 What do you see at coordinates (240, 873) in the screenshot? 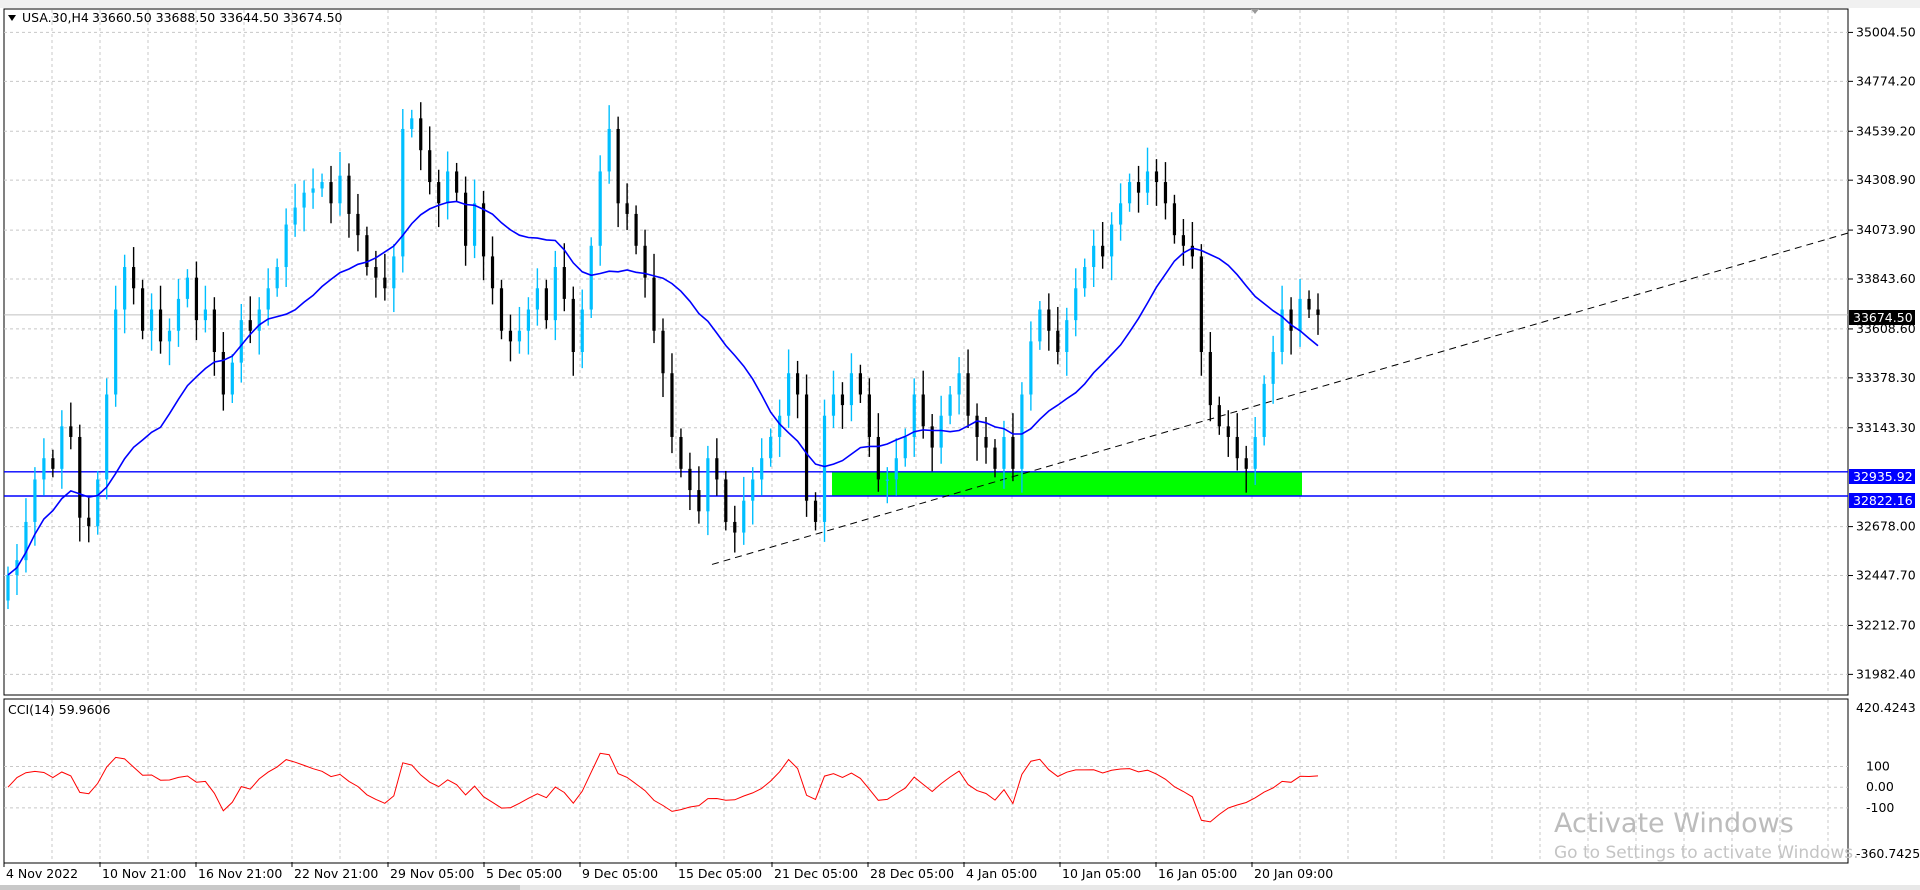
I see `time-tick-label: 16 Nov 21:00` at bounding box center [240, 873].